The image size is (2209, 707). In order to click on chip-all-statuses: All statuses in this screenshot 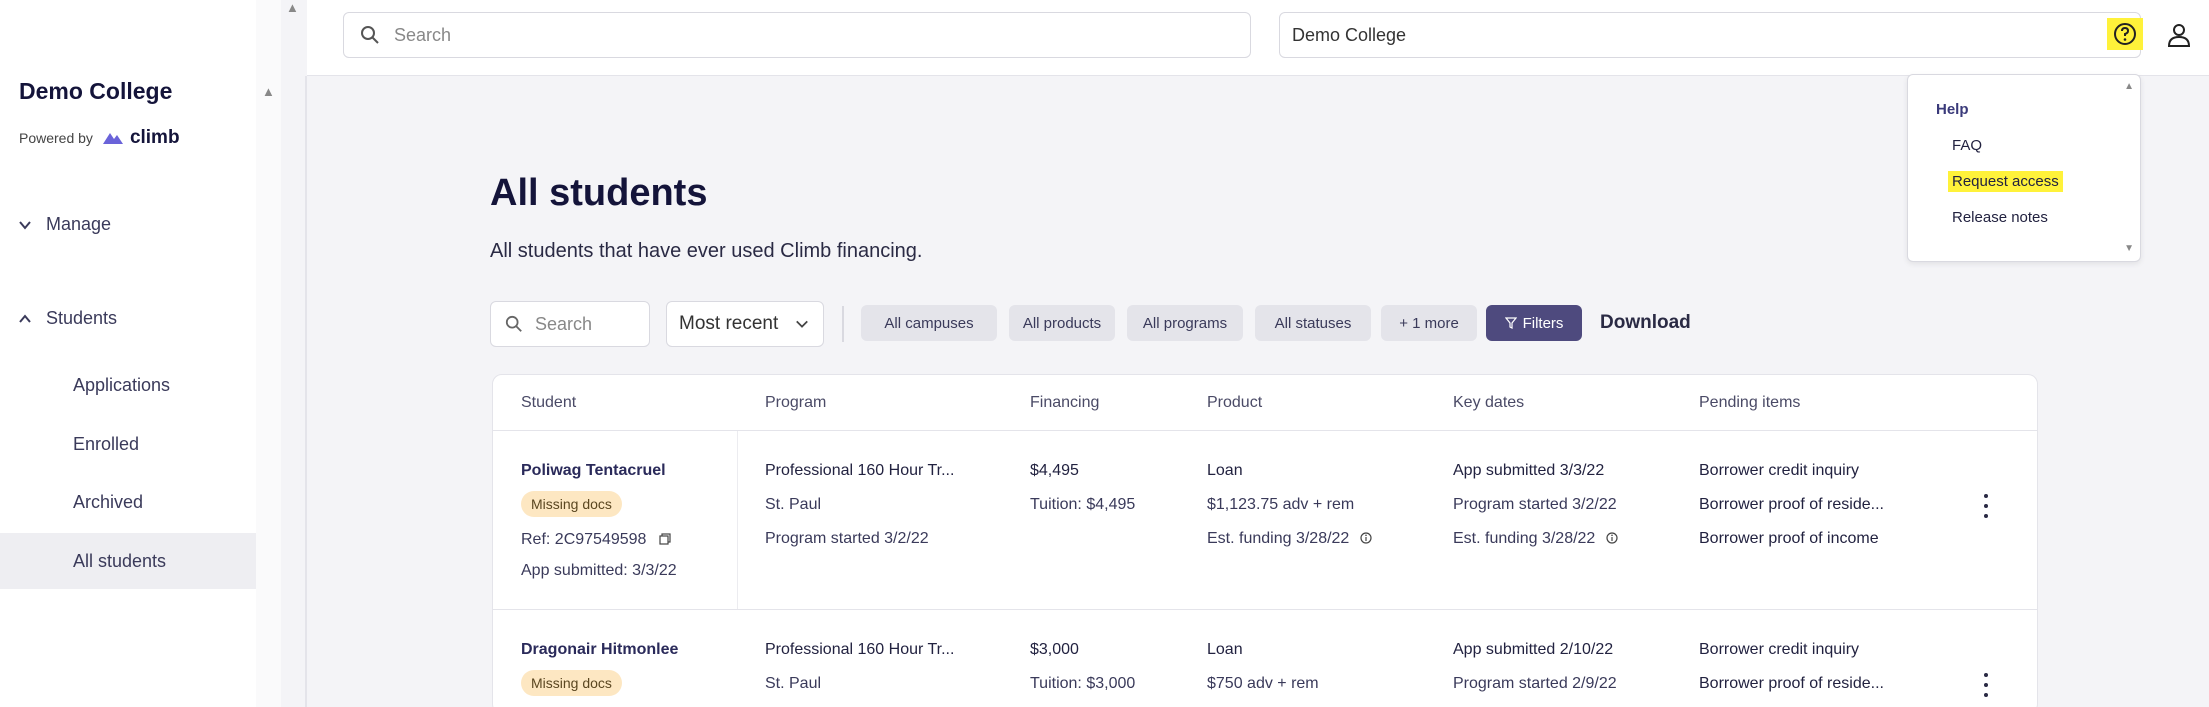, I will do `click(1313, 323)`.